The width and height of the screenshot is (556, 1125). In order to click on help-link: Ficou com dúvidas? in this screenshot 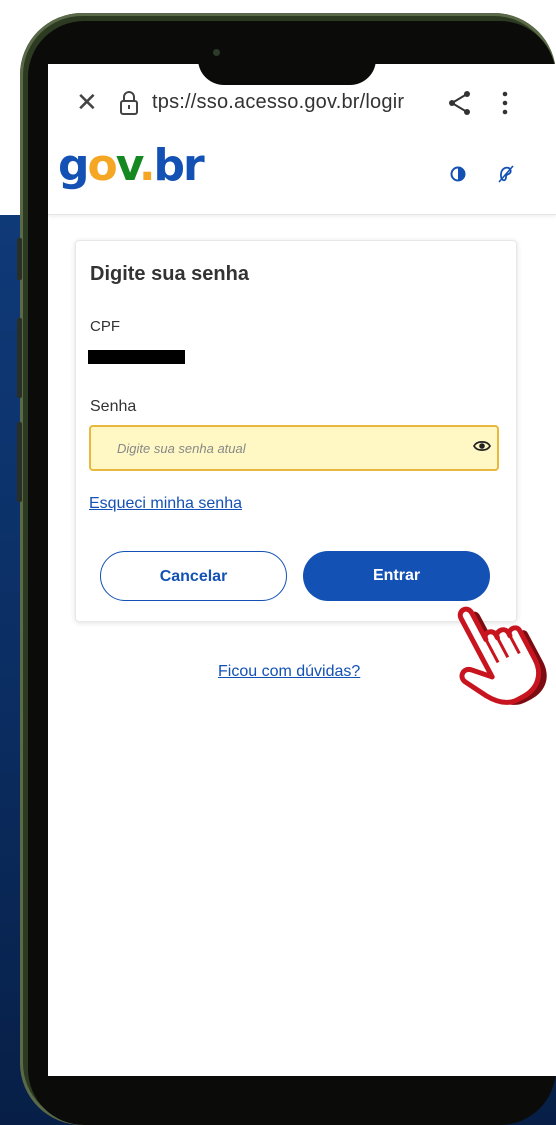, I will do `click(289, 672)`.